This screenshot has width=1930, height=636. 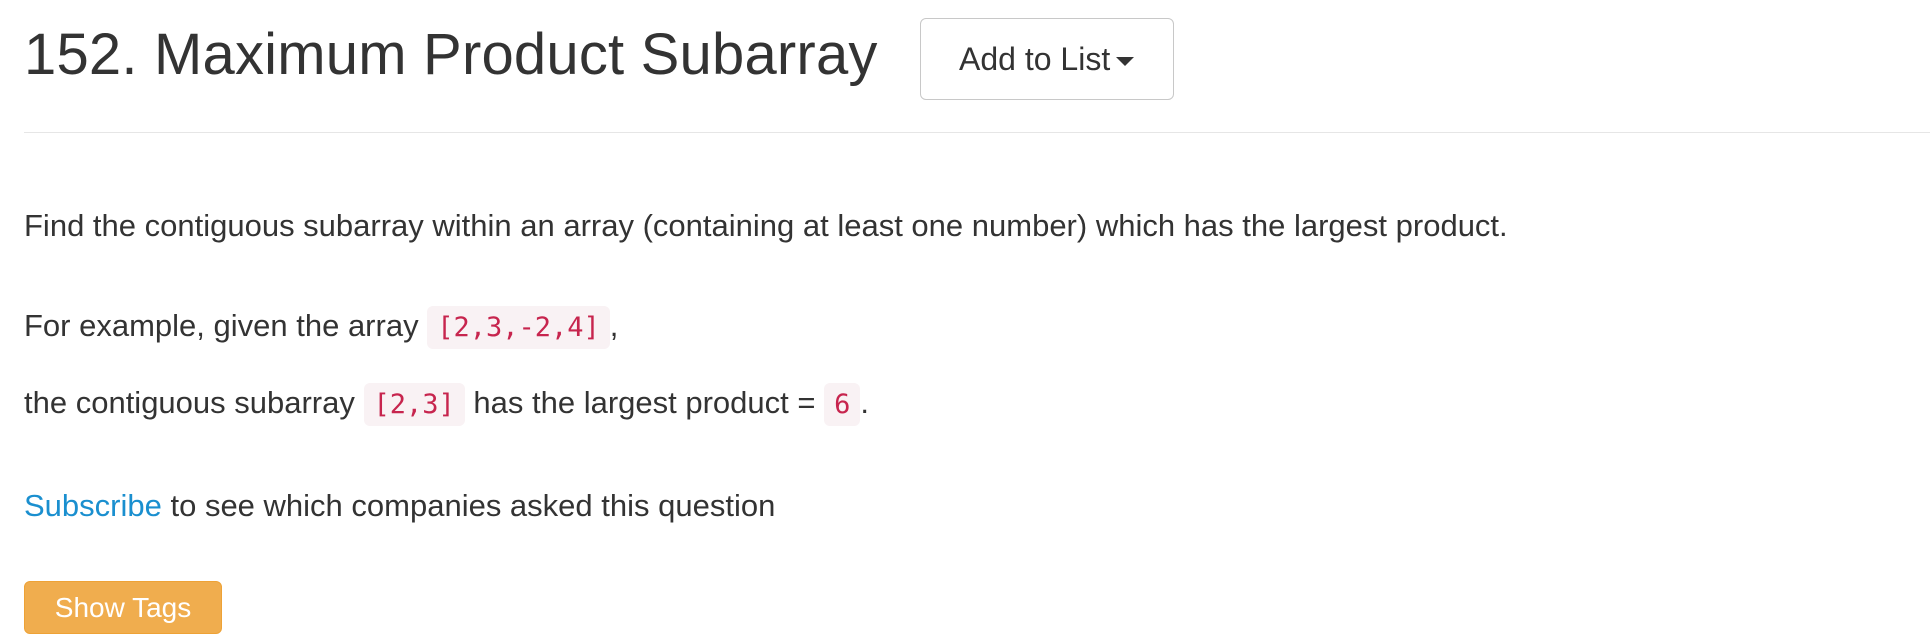 I want to click on example-input-code: [2,3,-2,4], so click(x=518, y=327).